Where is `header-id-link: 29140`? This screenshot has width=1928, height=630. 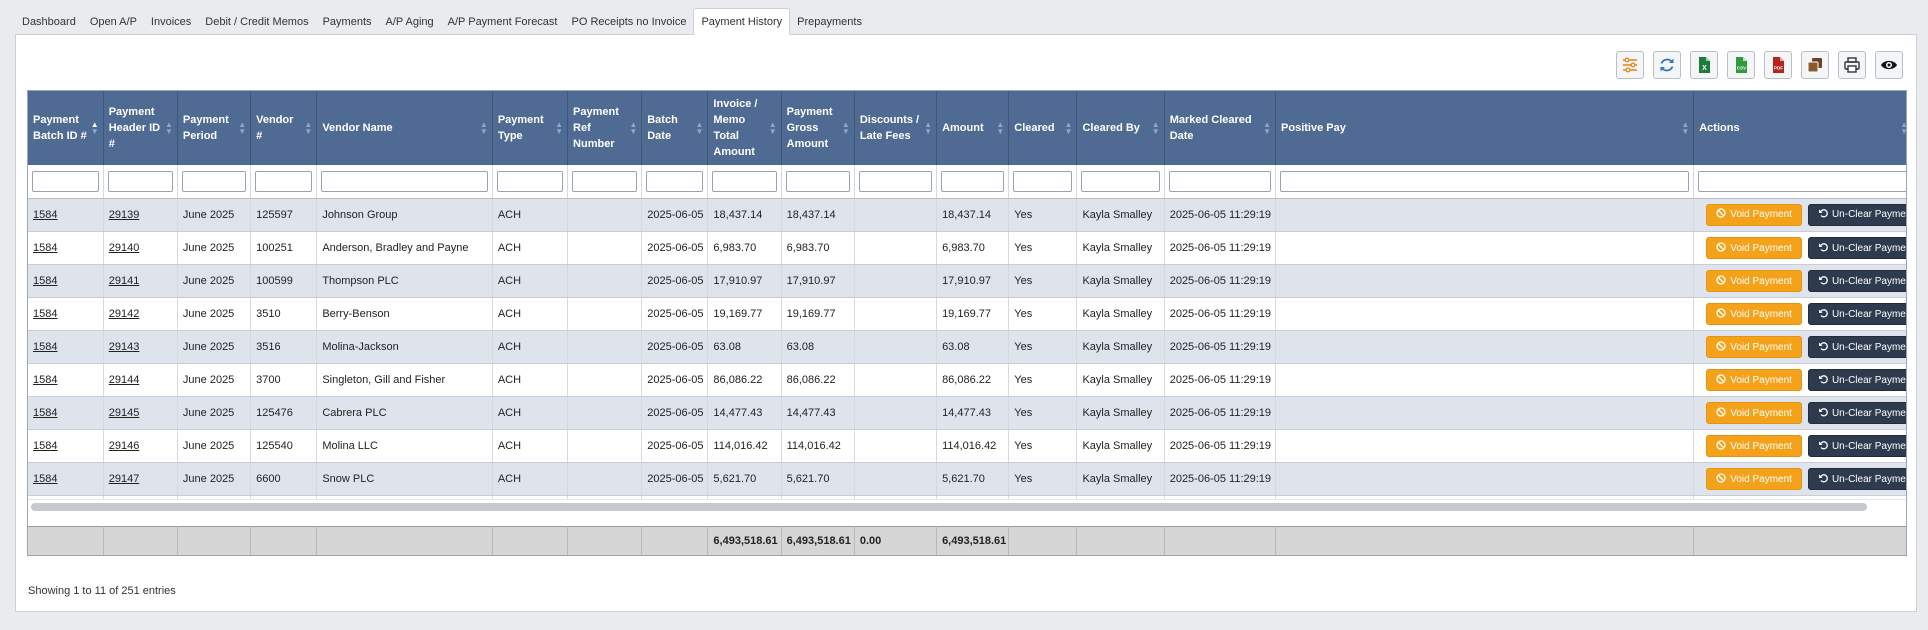 header-id-link: 29140 is located at coordinates (124, 248).